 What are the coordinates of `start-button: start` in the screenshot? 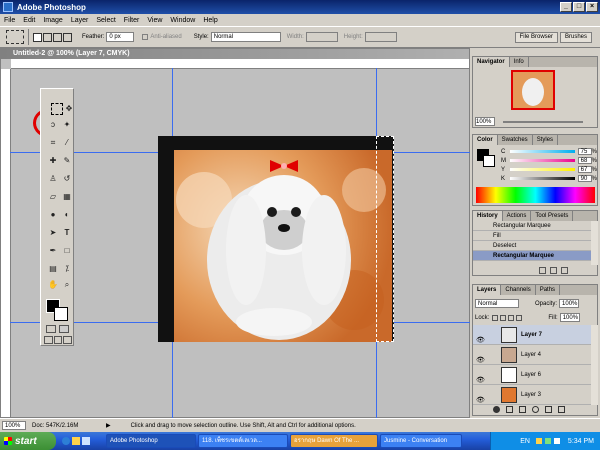 It's located at (28, 441).